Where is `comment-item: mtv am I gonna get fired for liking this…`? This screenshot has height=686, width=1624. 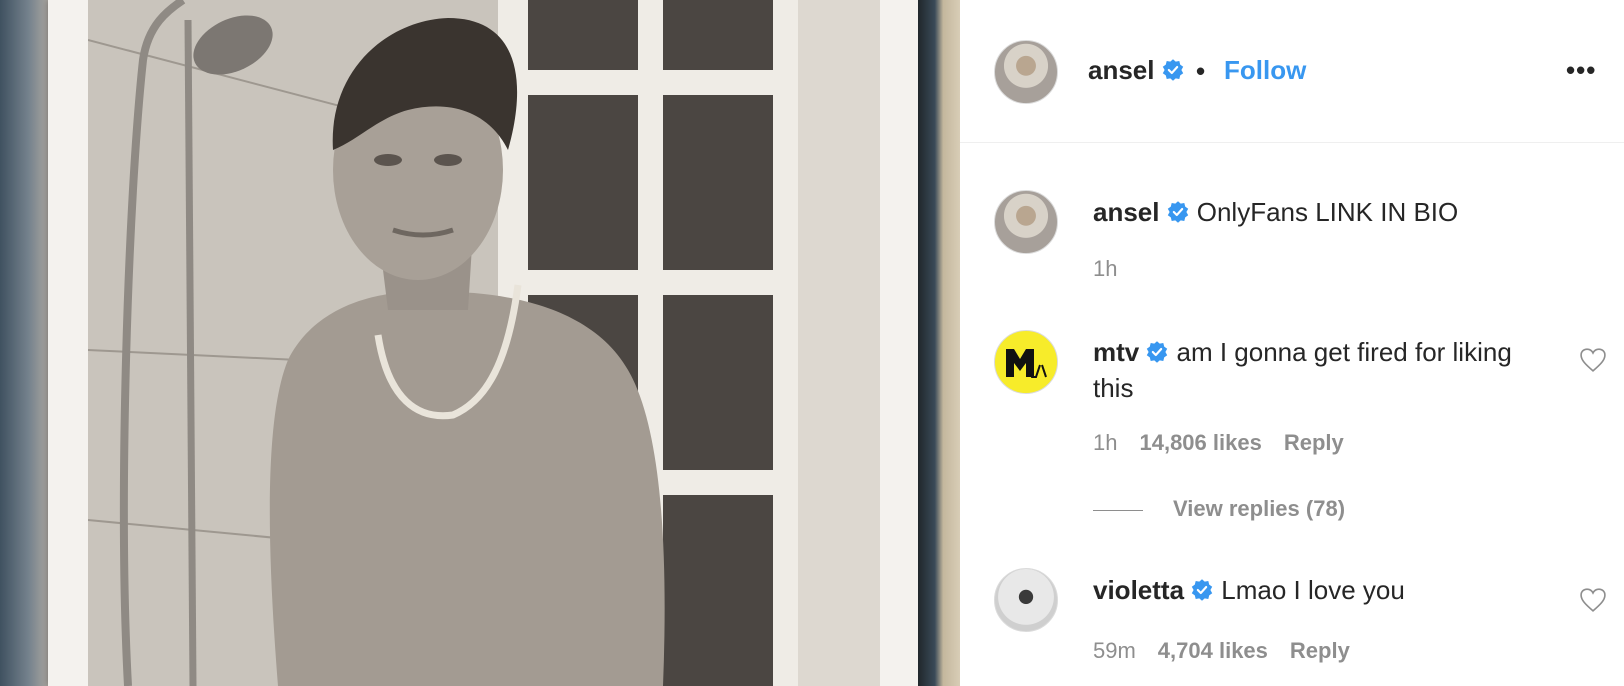 comment-item: mtv am I gonna get fired for liking this… is located at coordinates (1292, 405).